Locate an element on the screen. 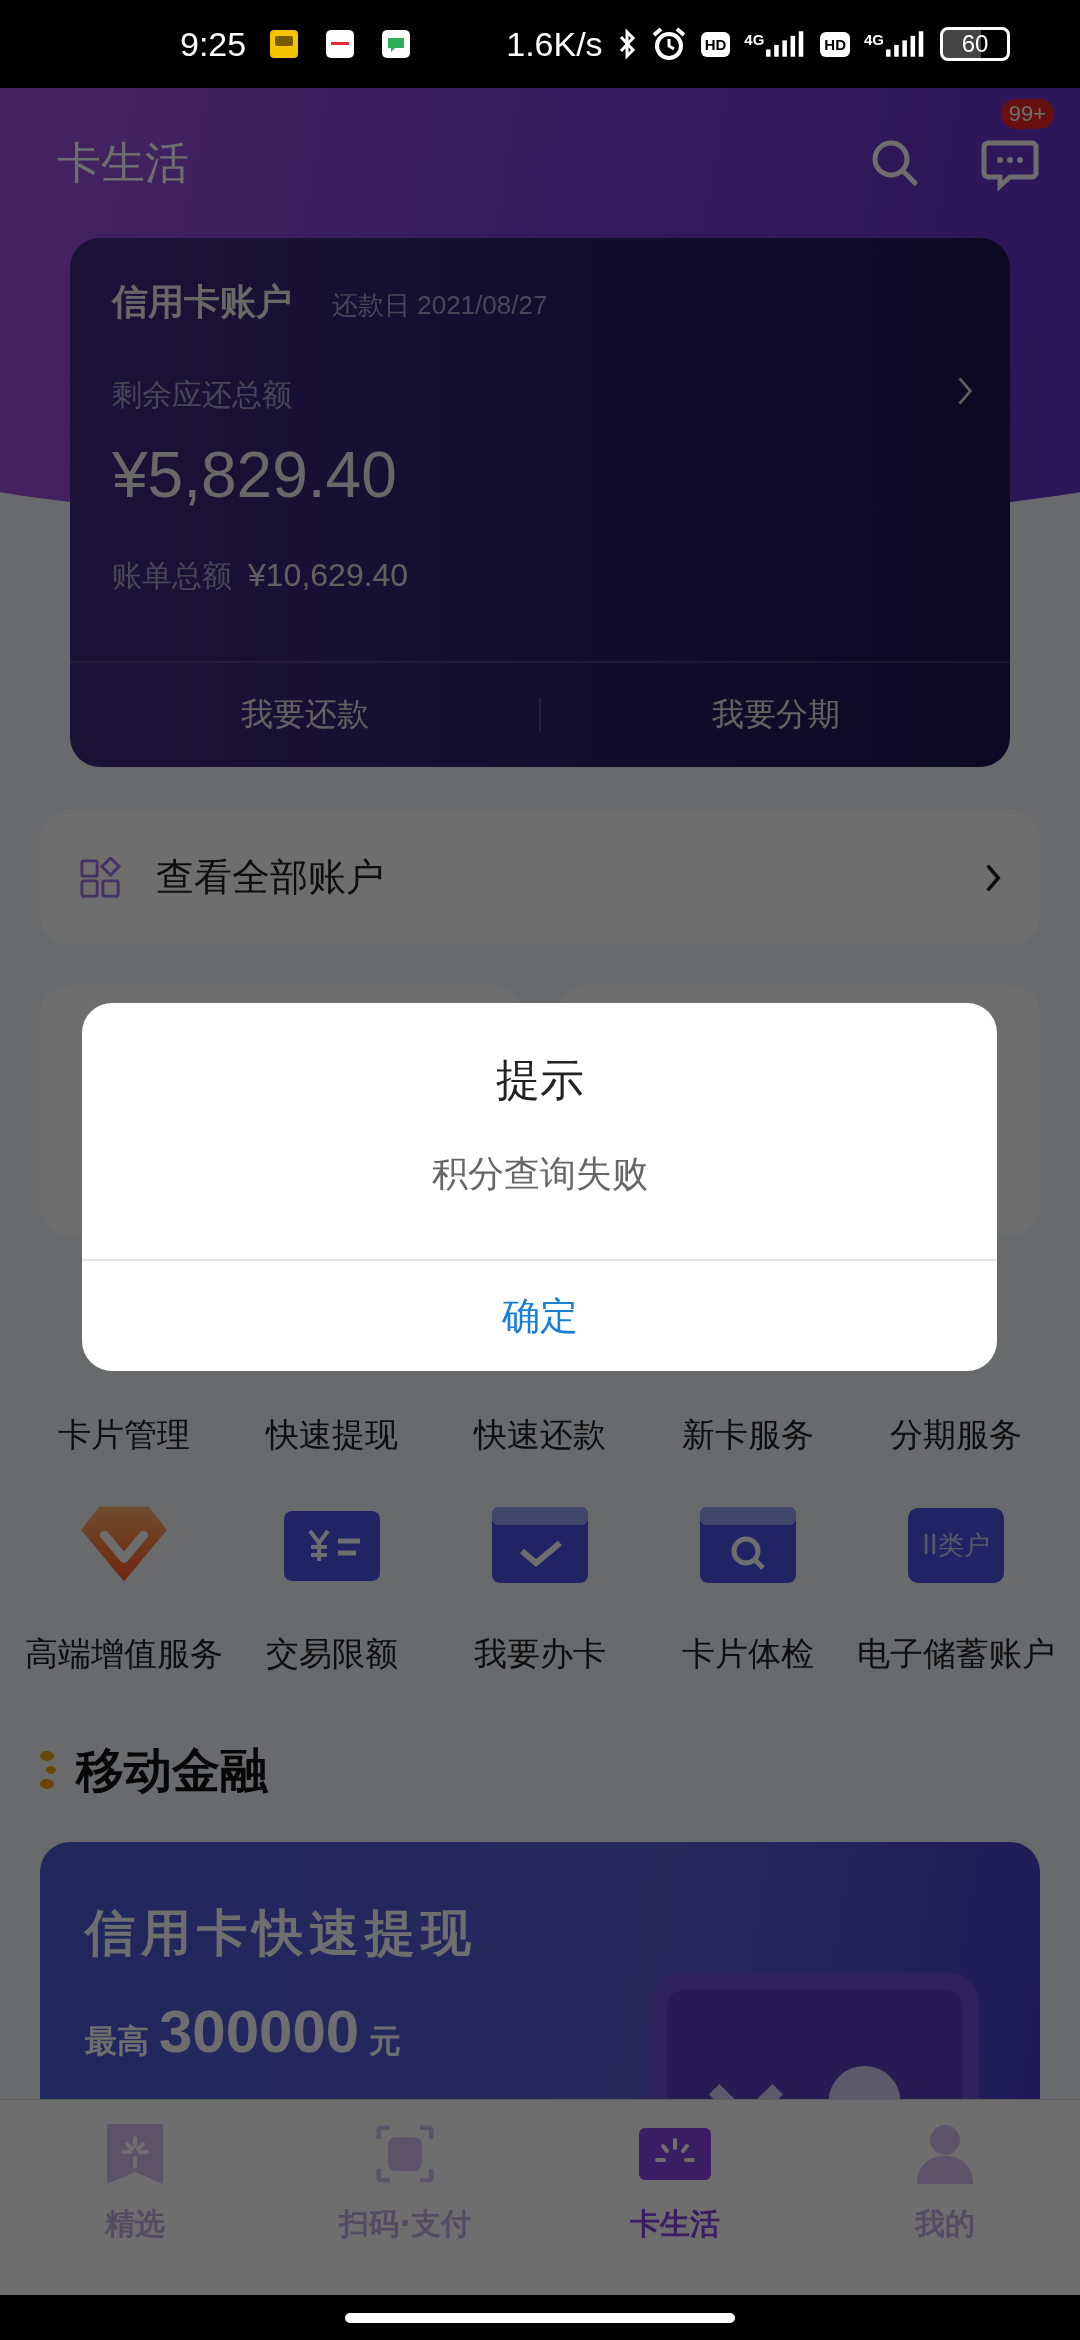  section-title: 移动金融 is located at coordinates (172, 1770).